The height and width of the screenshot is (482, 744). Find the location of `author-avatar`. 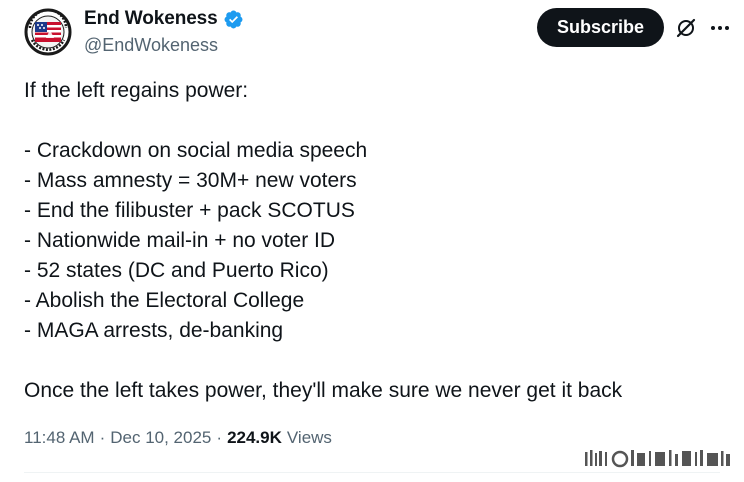

author-avatar is located at coordinates (48, 32).